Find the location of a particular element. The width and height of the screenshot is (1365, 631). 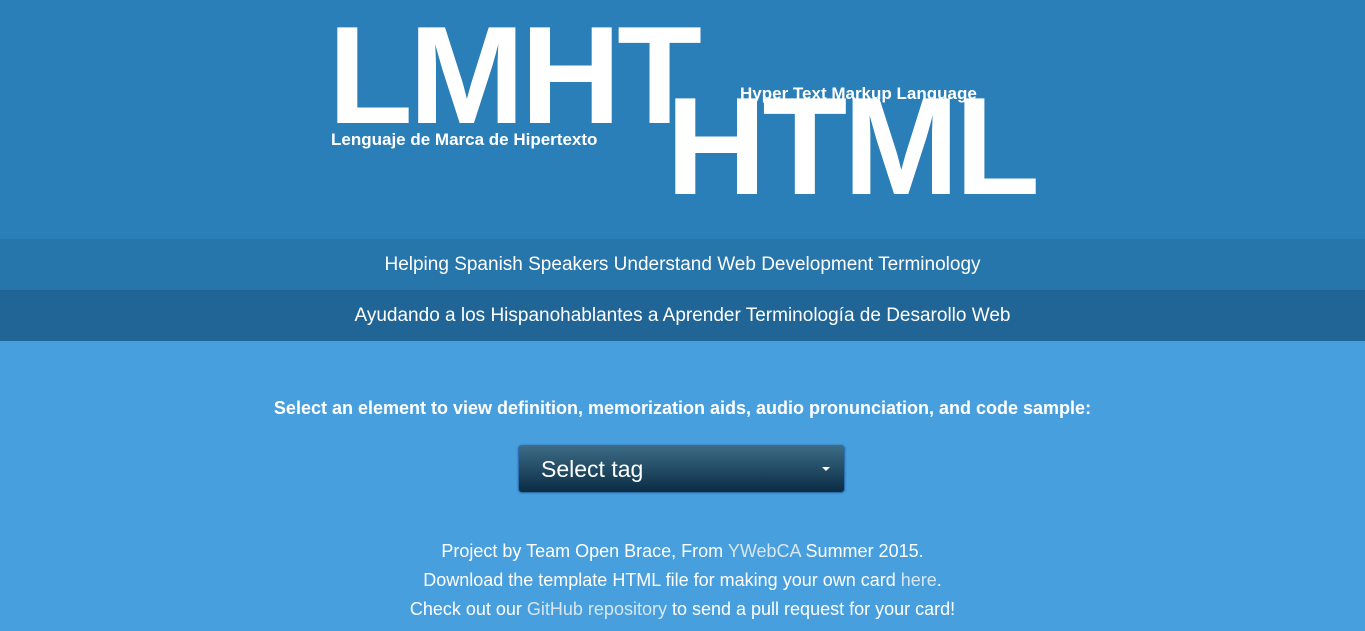

footer-text: . is located at coordinates (939, 580).